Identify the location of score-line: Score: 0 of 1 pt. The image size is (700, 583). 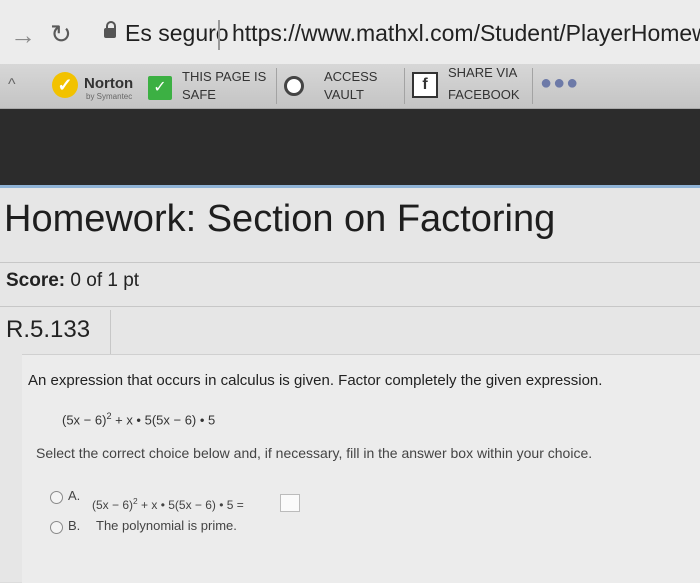
(72, 281).